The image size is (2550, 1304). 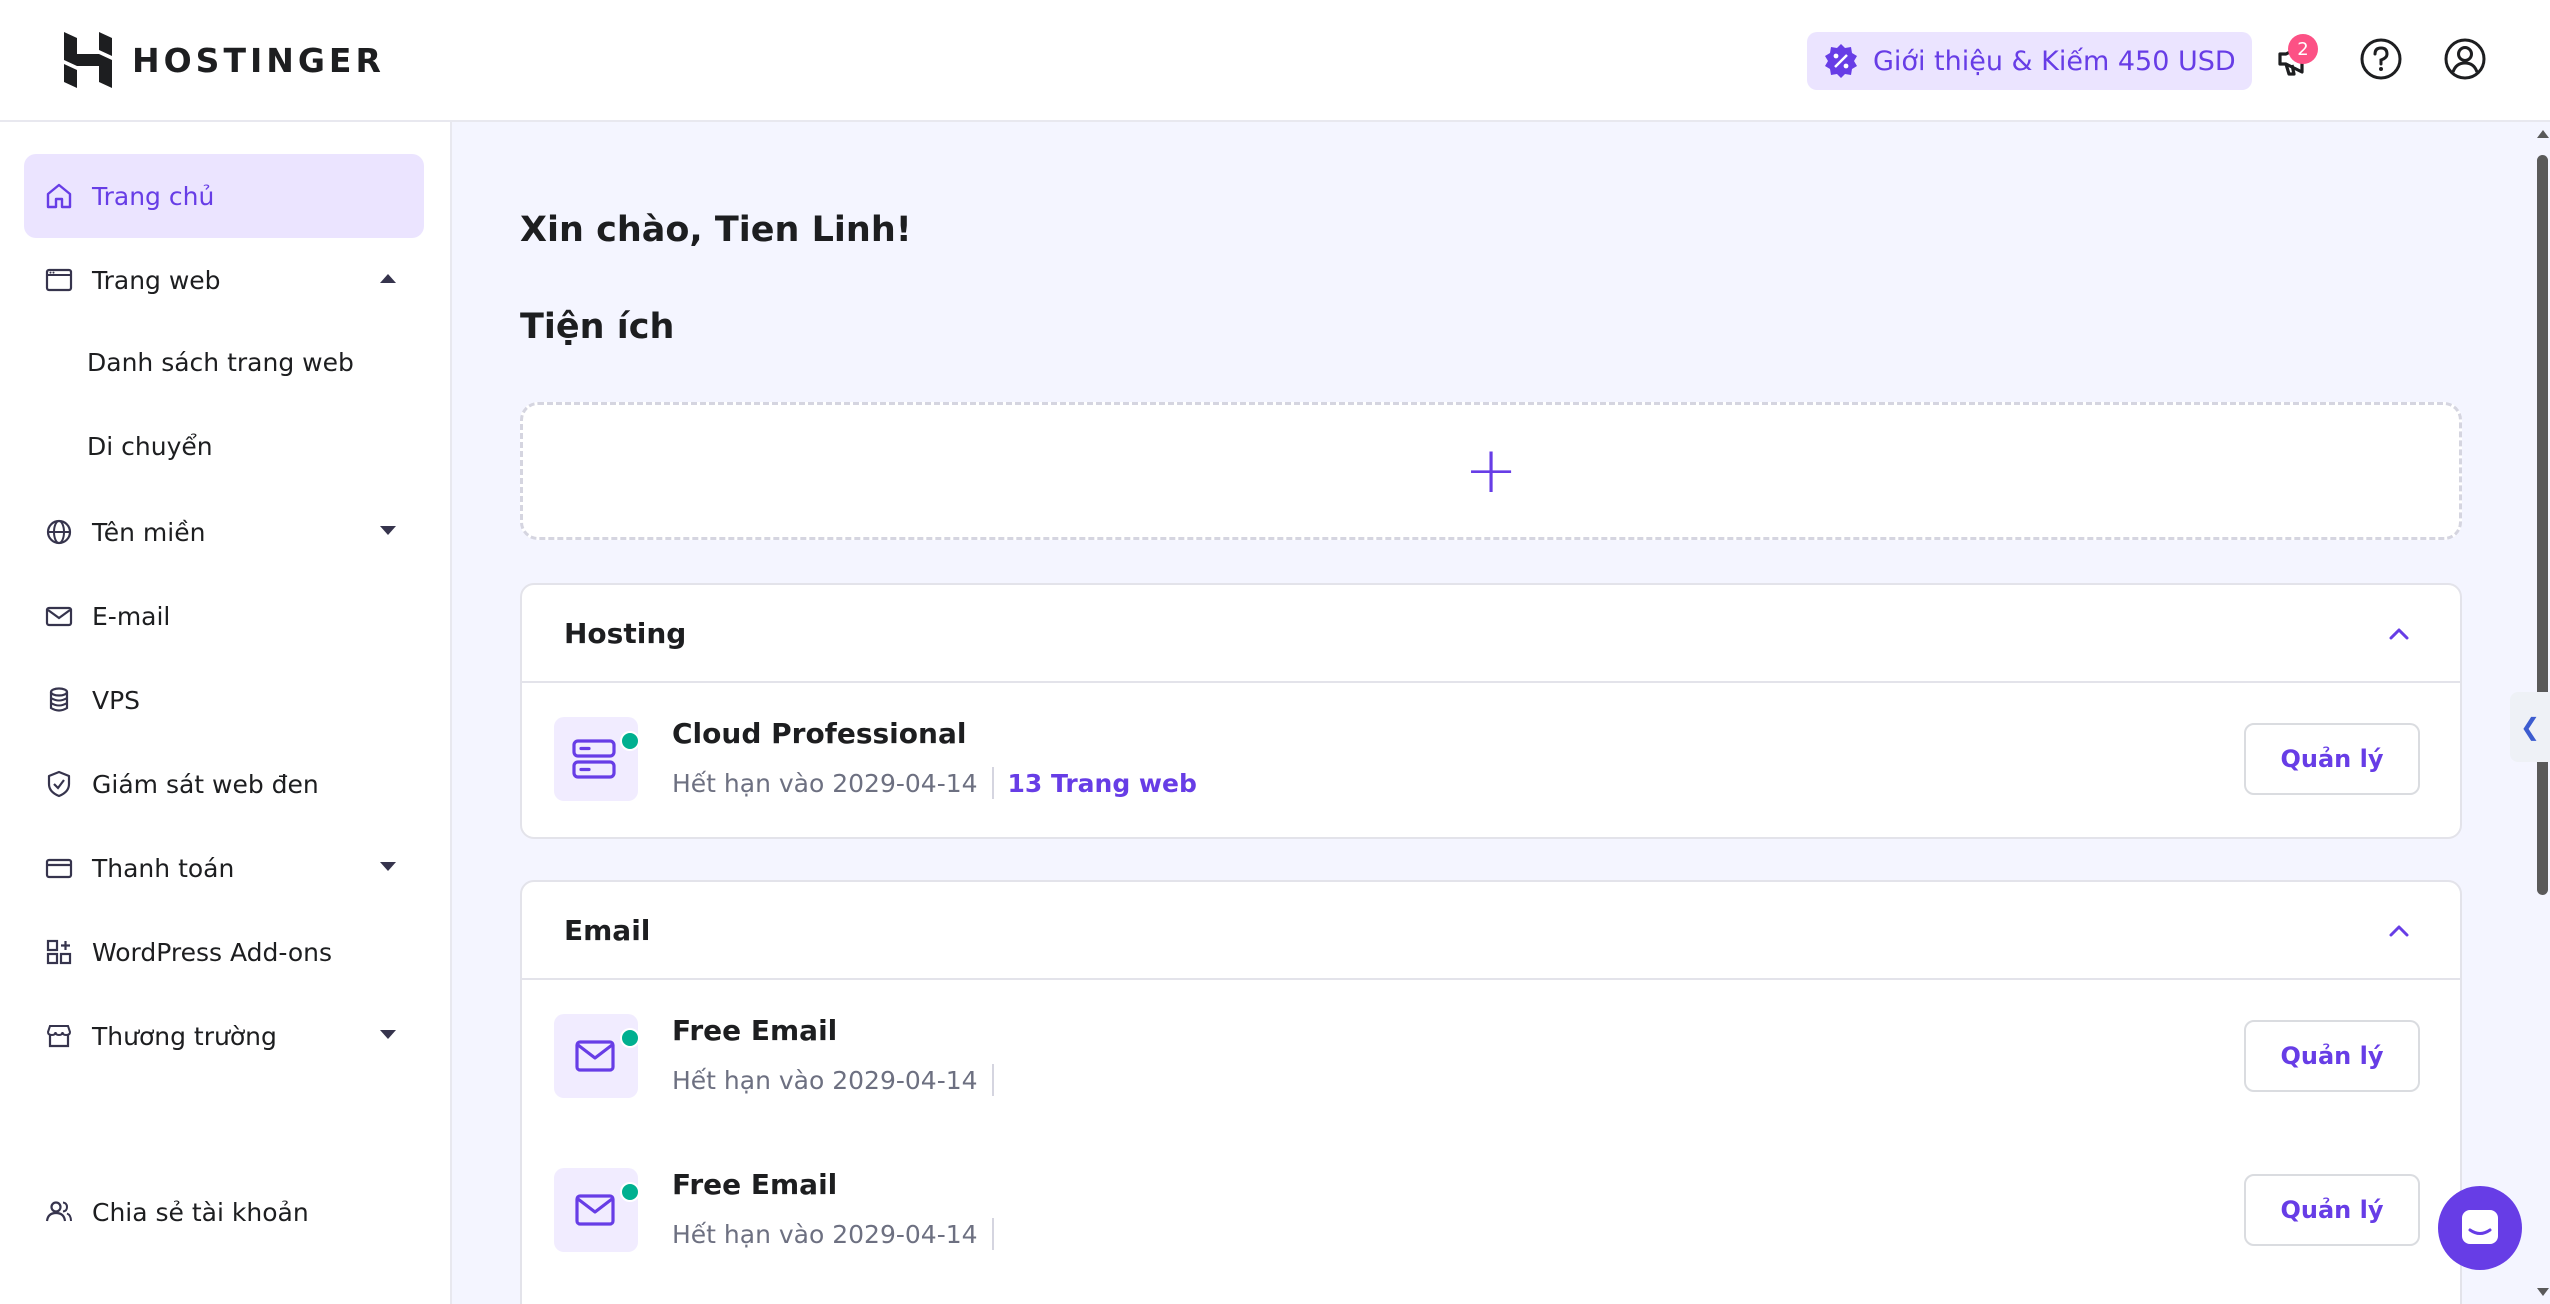 I want to click on sidebar-subitem-migration: Di chuyển, so click(x=150, y=446).